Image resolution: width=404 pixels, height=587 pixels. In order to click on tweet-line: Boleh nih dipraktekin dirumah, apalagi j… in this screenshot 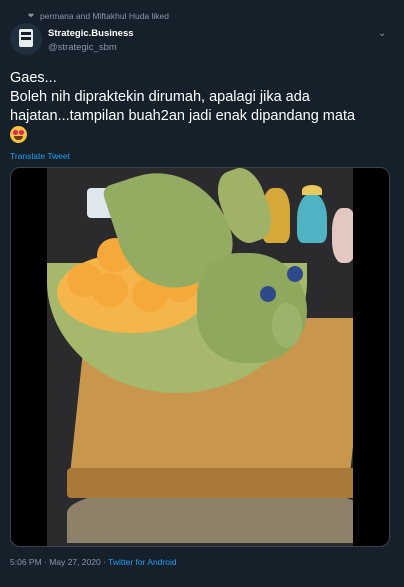, I will do `click(160, 97)`.